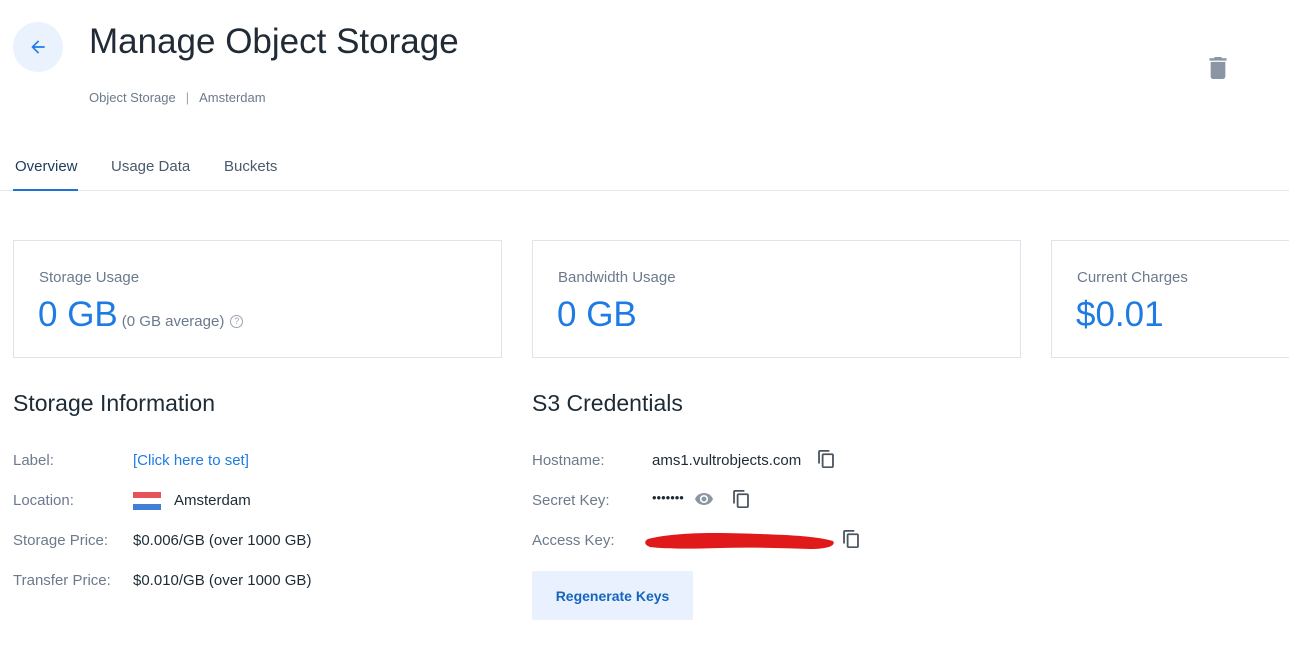 The image size is (1289, 668). What do you see at coordinates (45, 190) in the screenshot?
I see `active-tab-indicator` at bounding box center [45, 190].